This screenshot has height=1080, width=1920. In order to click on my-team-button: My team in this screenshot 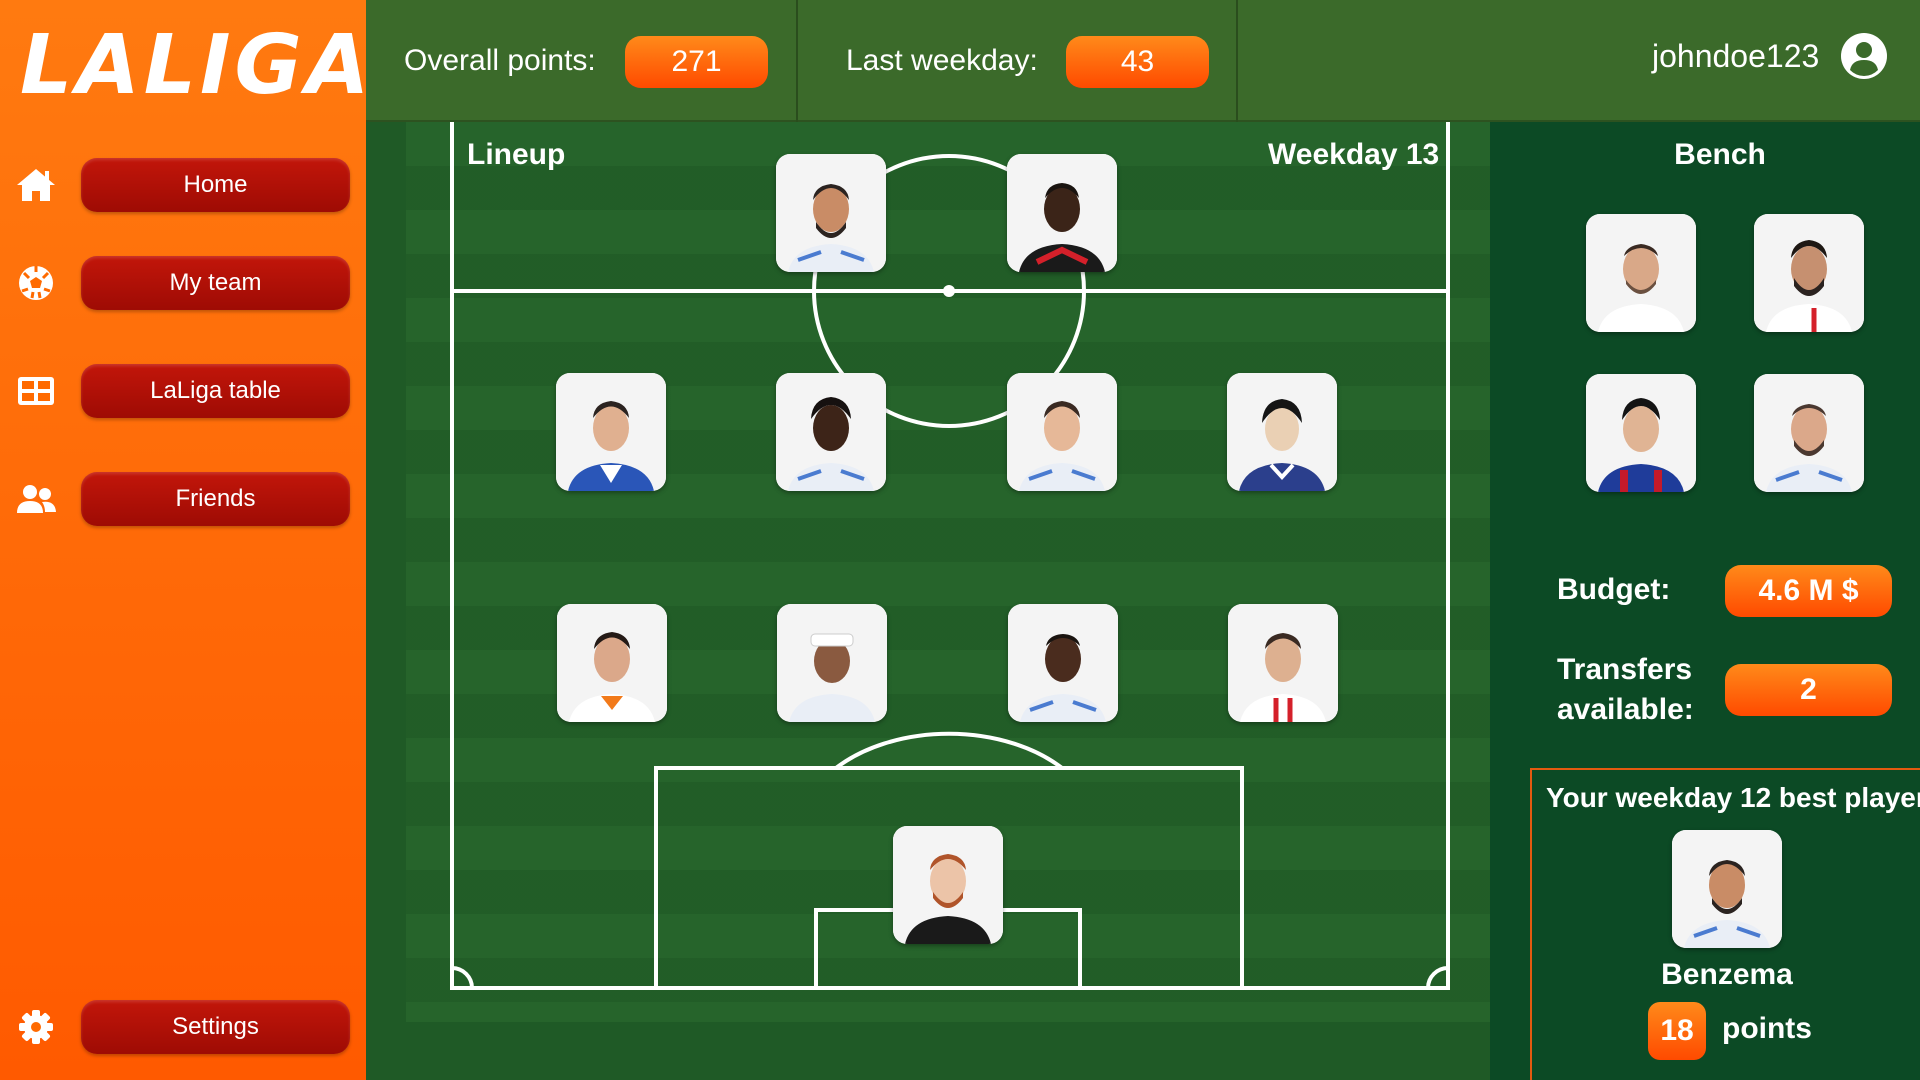, I will do `click(215, 283)`.